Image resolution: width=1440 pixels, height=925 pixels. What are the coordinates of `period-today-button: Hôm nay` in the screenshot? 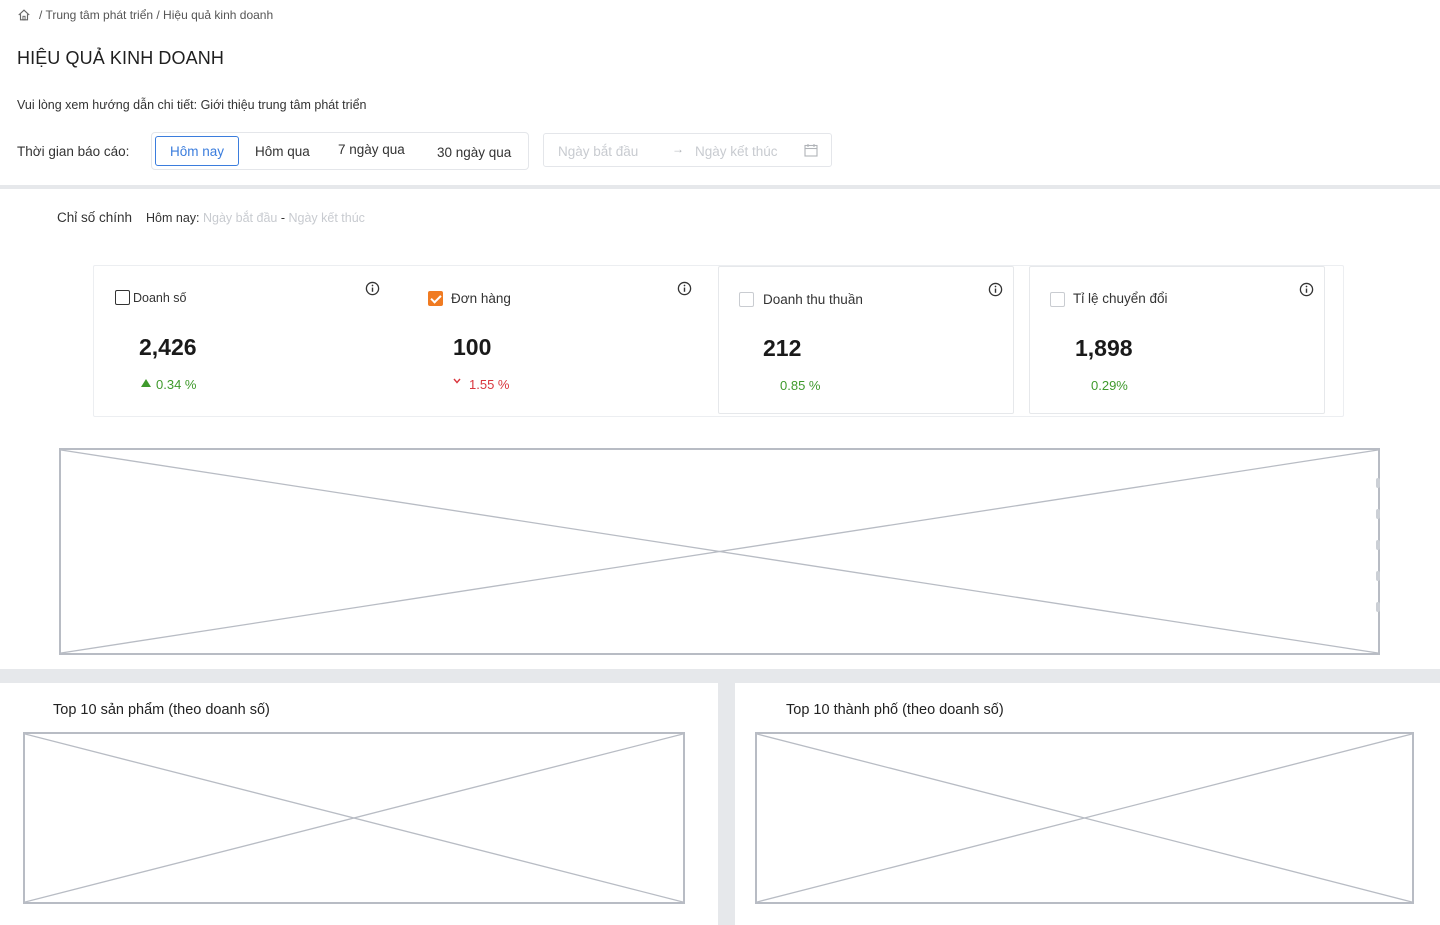 It's located at (197, 151).